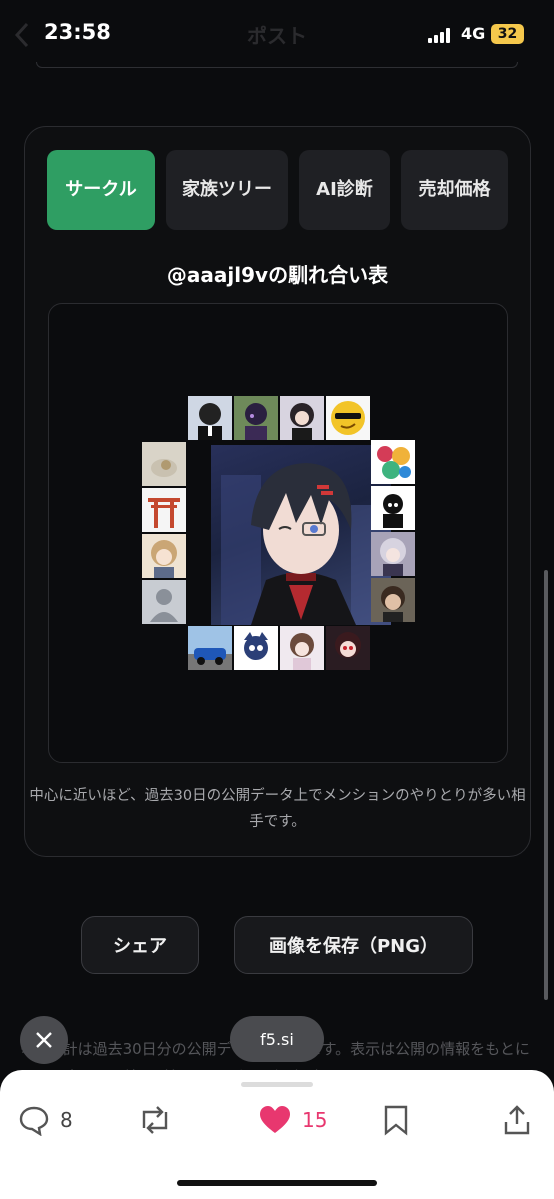  Describe the element at coordinates (66, 1120) in the screenshot. I see `reply-count: 8` at that location.